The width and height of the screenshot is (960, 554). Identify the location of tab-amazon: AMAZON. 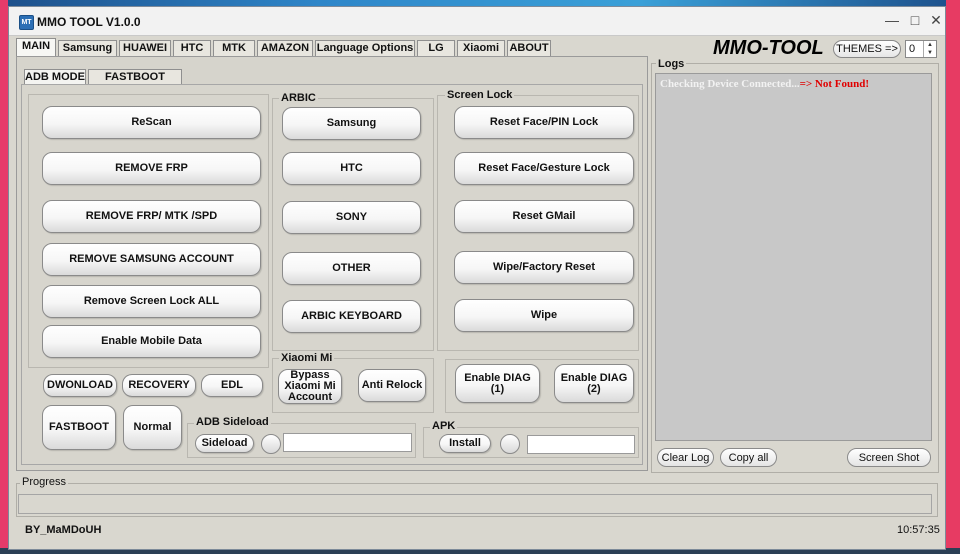
(285, 48).